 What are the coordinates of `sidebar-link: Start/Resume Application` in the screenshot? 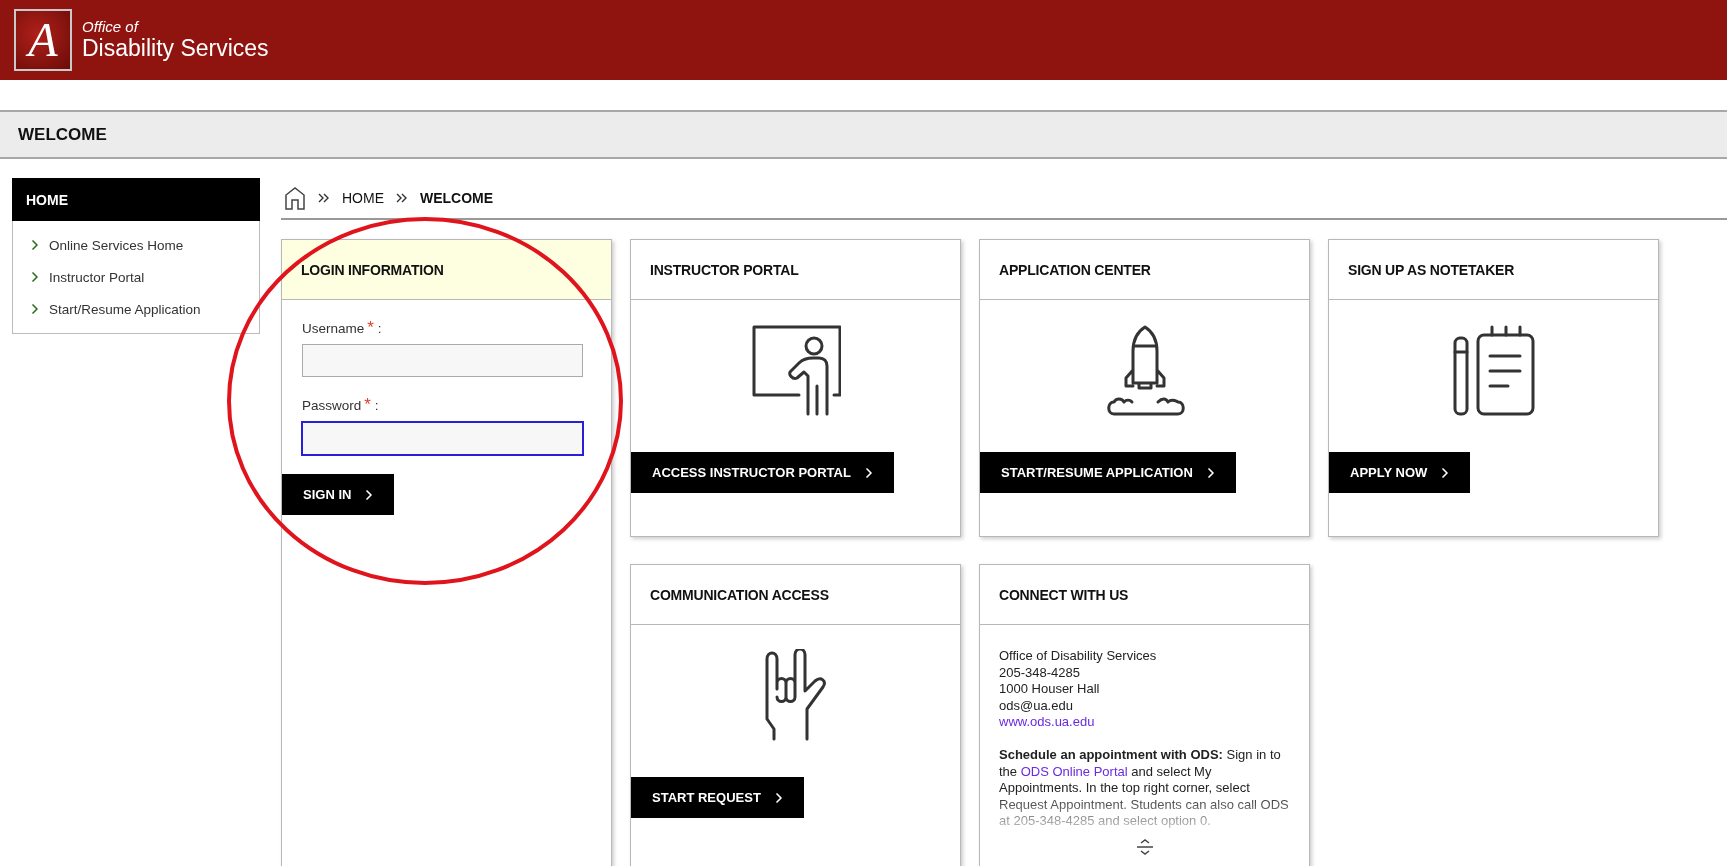 It's located at (143, 309).